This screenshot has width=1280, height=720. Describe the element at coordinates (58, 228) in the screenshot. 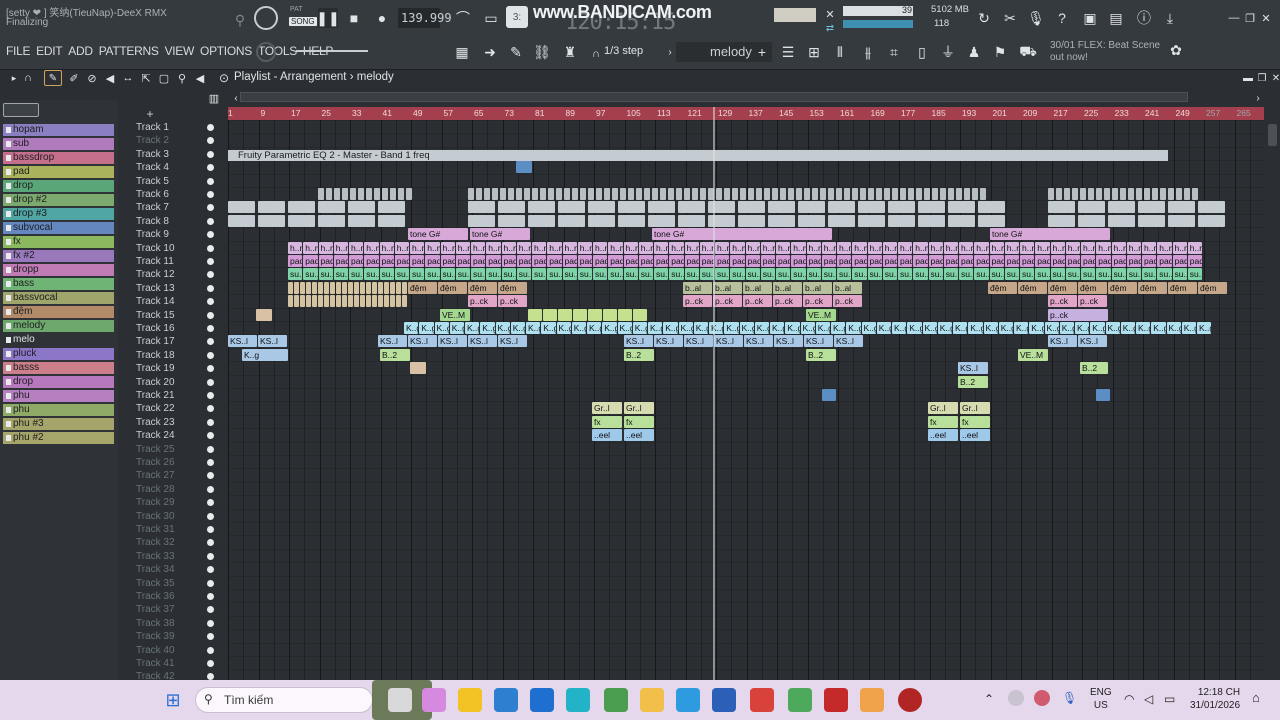

I see `pattern-item: subvocal` at that location.